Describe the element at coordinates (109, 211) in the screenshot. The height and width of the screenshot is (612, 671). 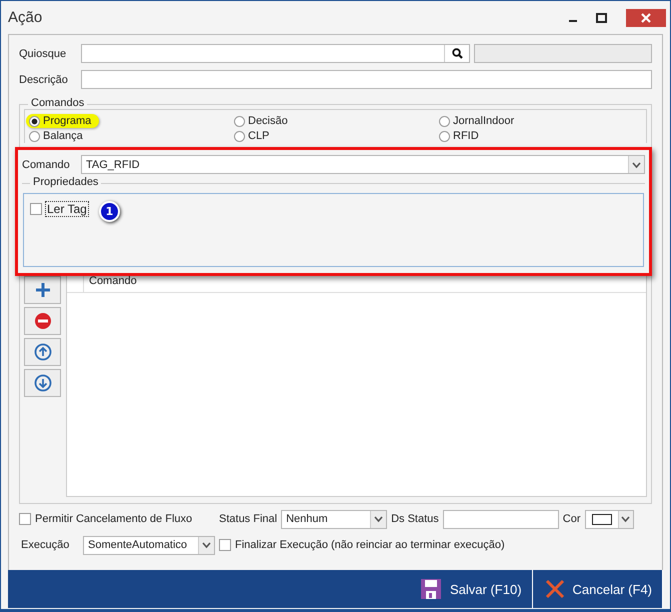
I see `number-badge: 1` at that location.